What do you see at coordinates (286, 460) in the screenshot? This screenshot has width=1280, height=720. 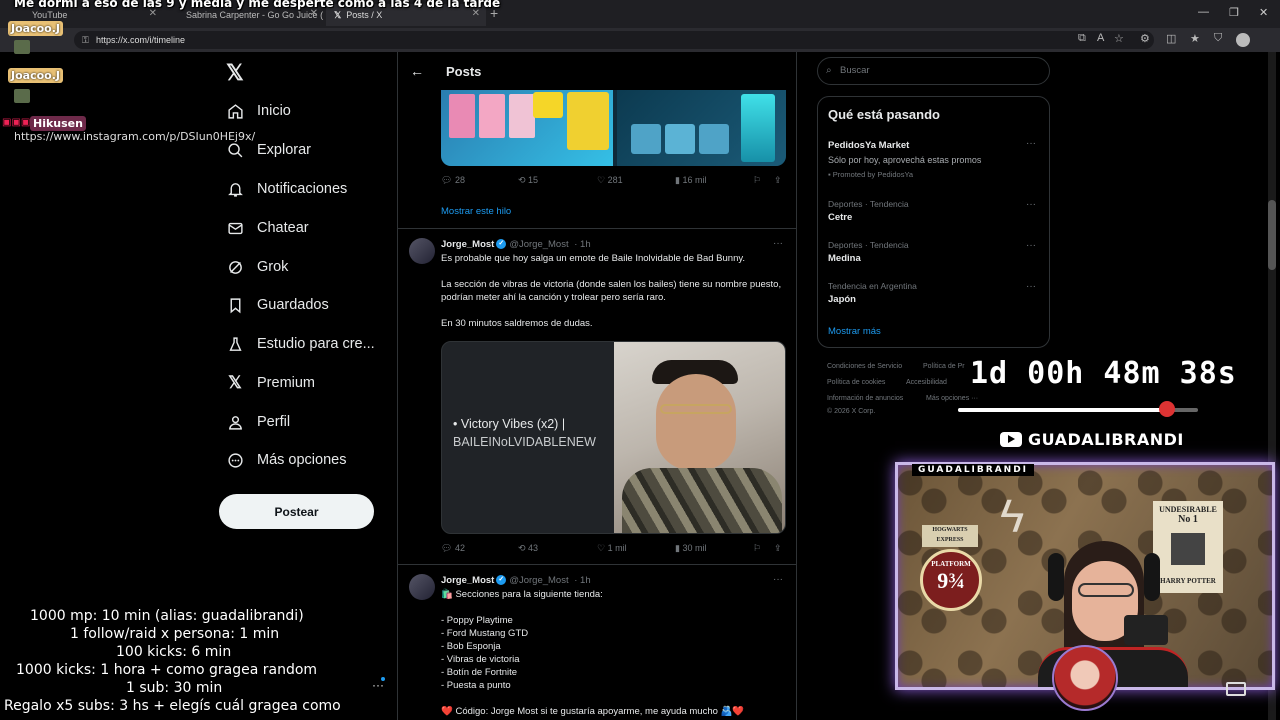 I see `nav-item-mas-opciones: Más opciones` at bounding box center [286, 460].